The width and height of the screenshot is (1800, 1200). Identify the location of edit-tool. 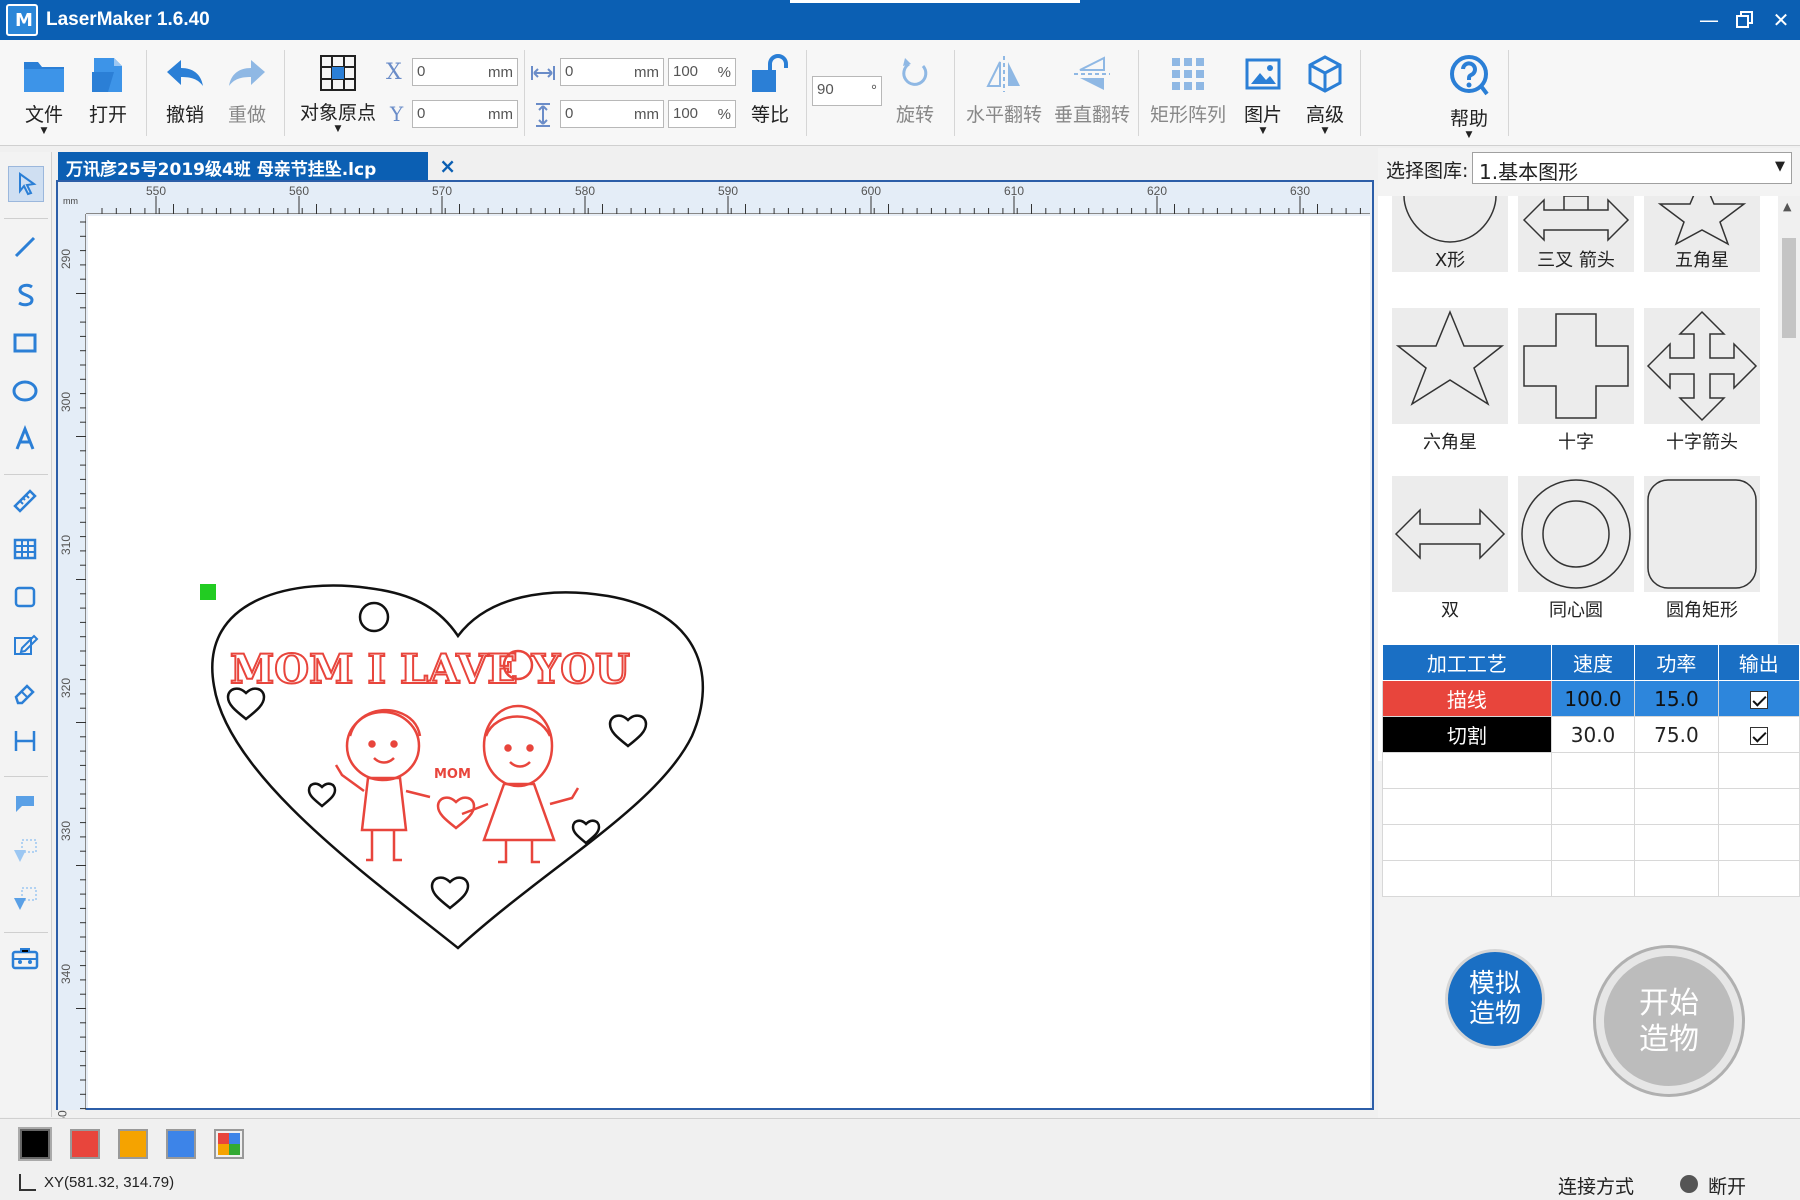
(26, 646).